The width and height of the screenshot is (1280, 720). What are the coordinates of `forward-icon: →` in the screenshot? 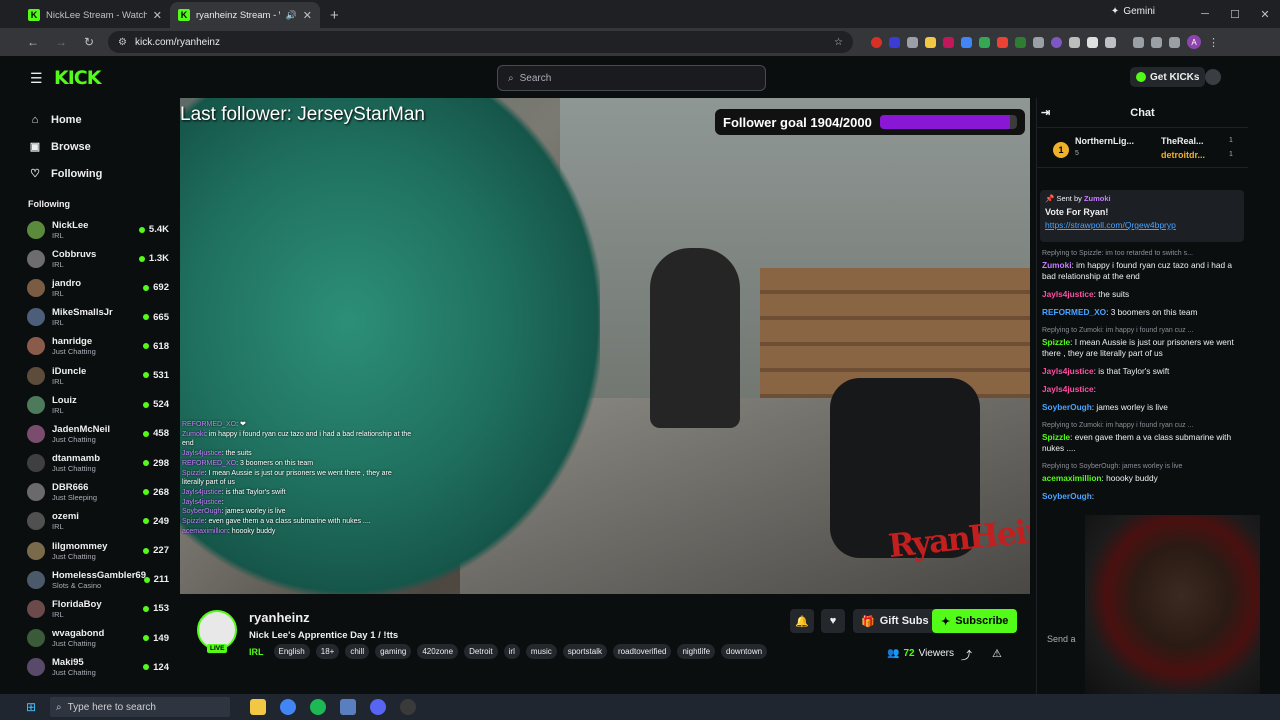 It's located at (61, 42).